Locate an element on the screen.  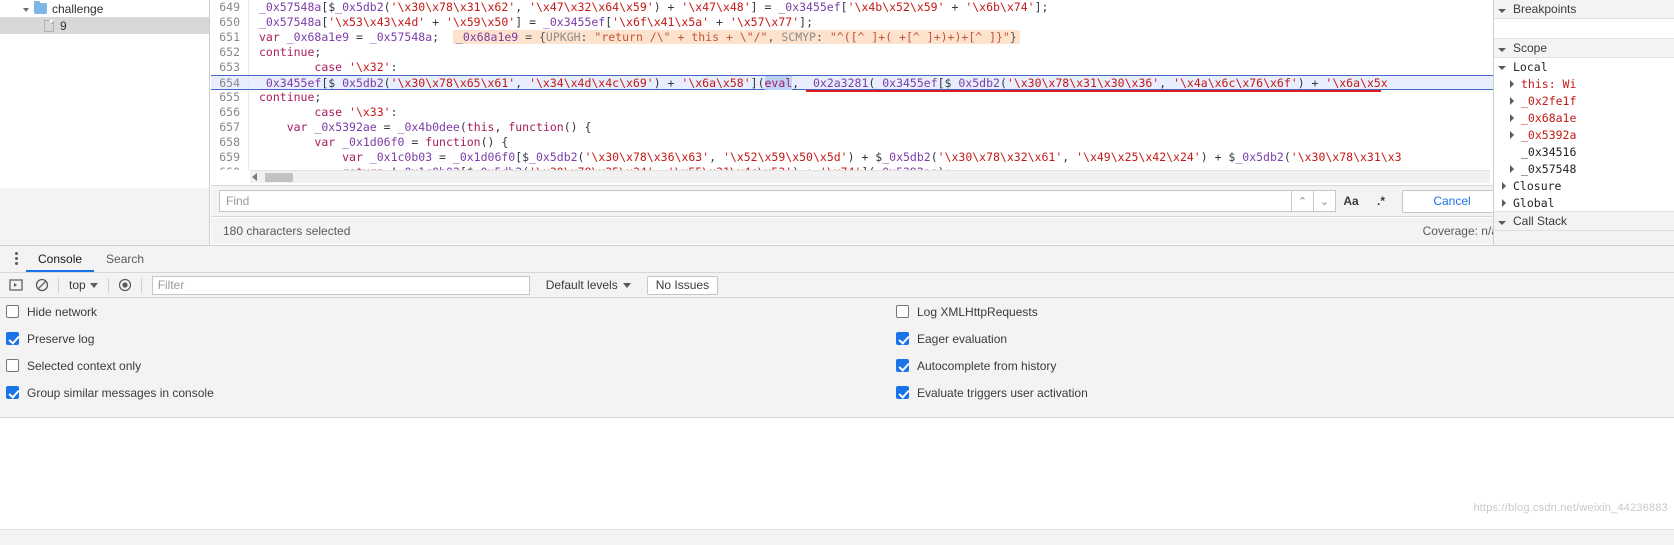
execution-context-selector: top is located at coordinates (83, 285).